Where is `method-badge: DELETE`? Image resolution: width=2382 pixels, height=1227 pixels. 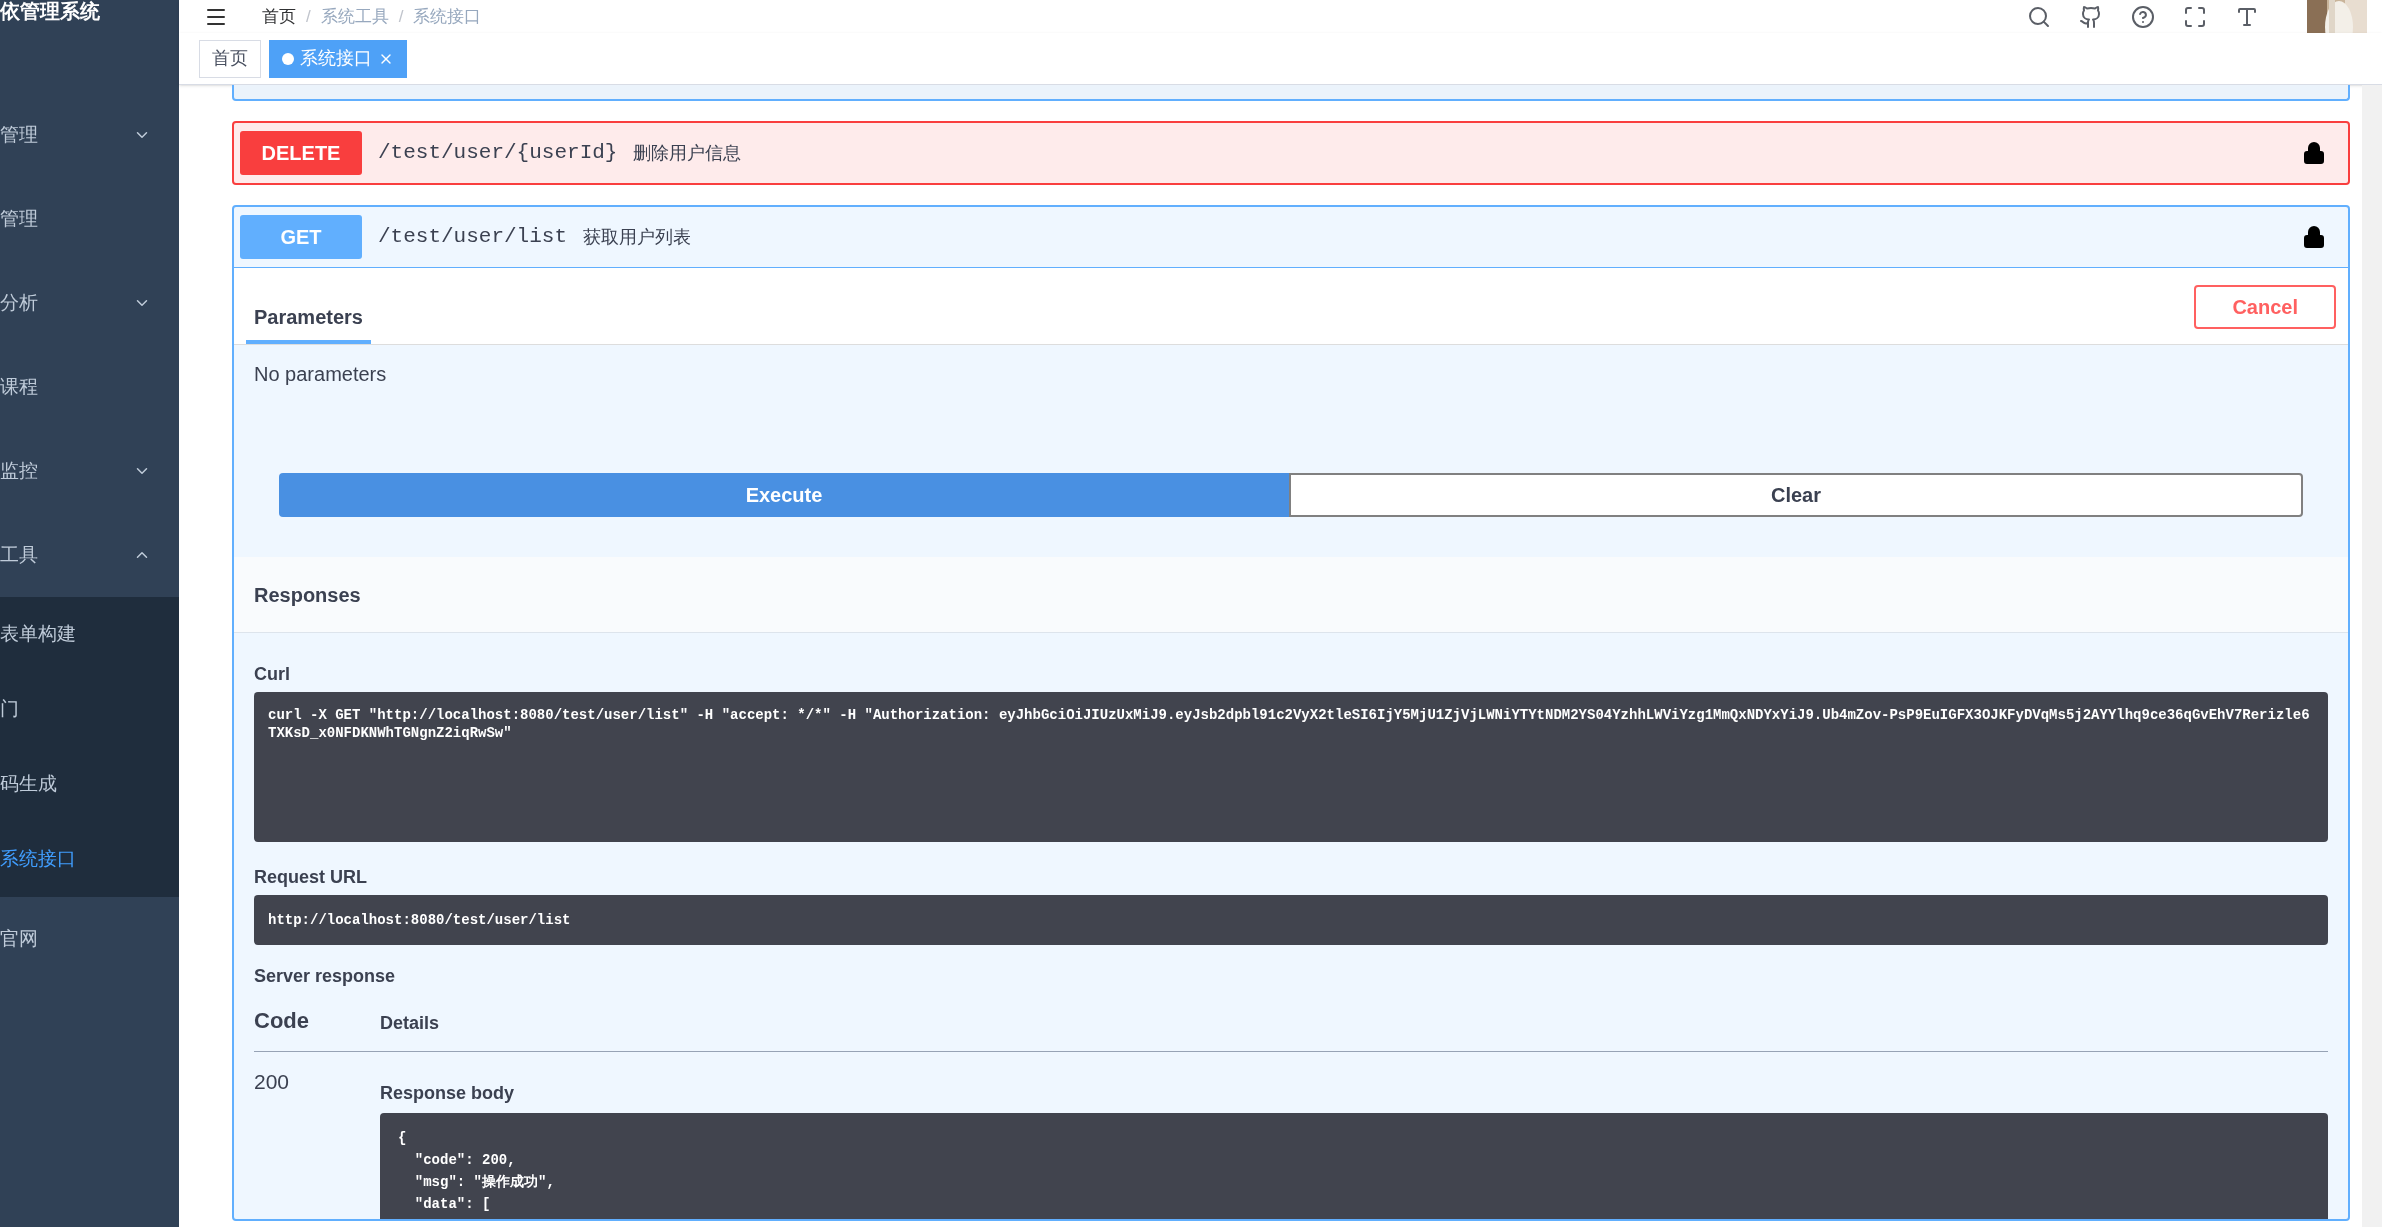
method-badge: DELETE is located at coordinates (301, 153).